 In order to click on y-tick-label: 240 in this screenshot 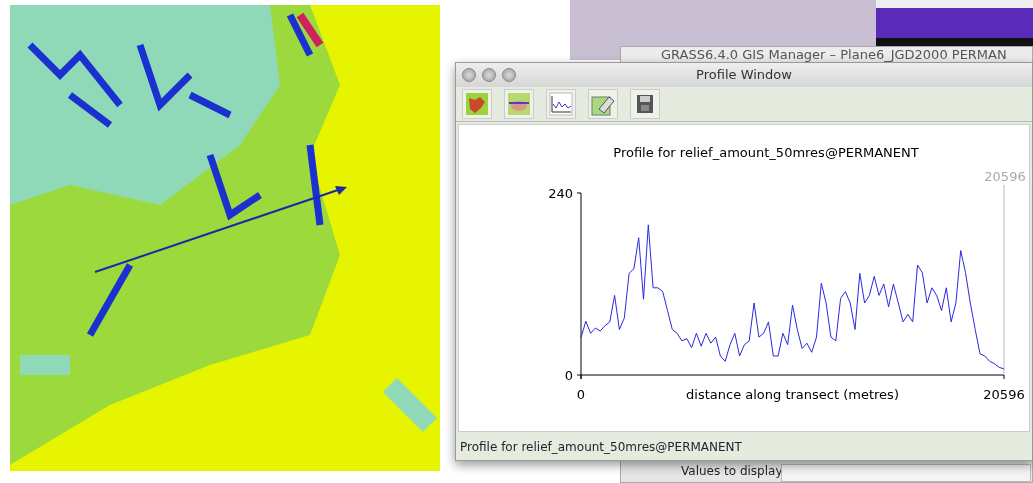, I will do `click(560, 193)`.